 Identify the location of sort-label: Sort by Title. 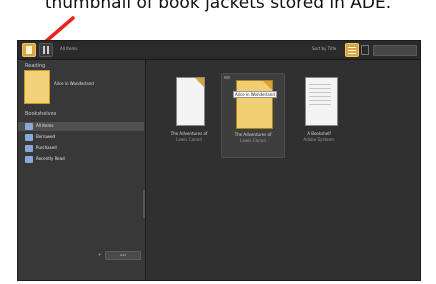
(324, 48).